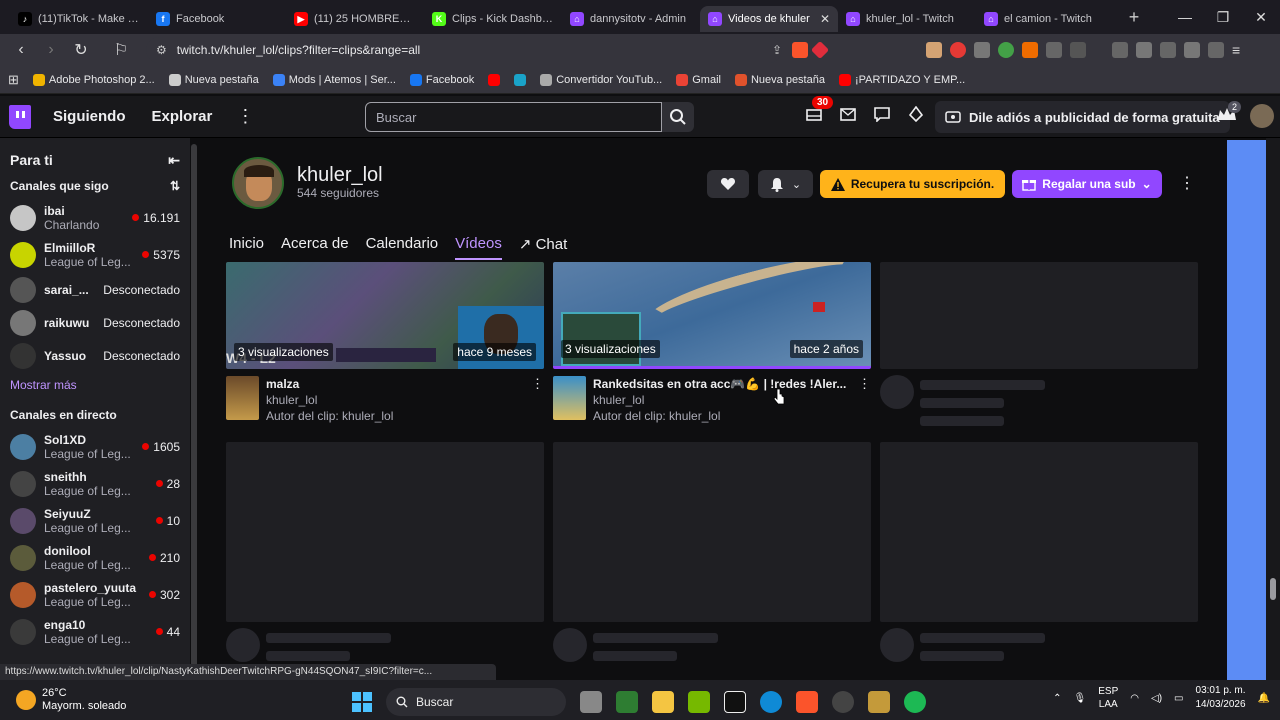 The height and width of the screenshot is (720, 1280). What do you see at coordinates (1236, 50) in the screenshot?
I see `menu-icon: ≡` at bounding box center [1236, 50].